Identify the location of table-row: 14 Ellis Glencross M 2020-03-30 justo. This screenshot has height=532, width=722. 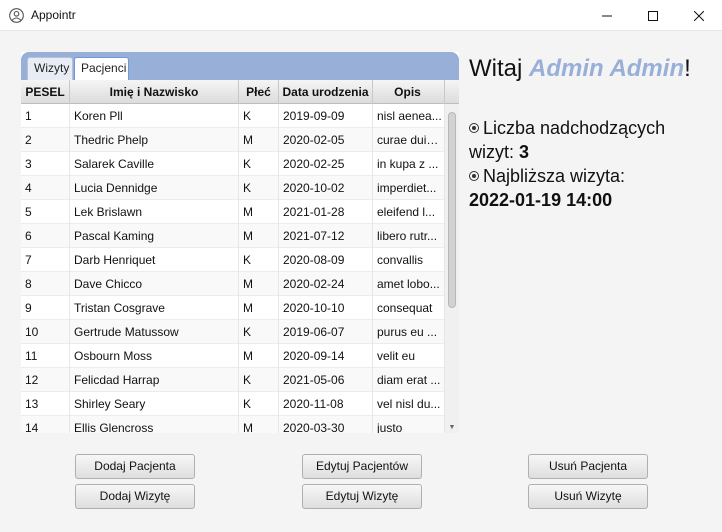
(233, 424).